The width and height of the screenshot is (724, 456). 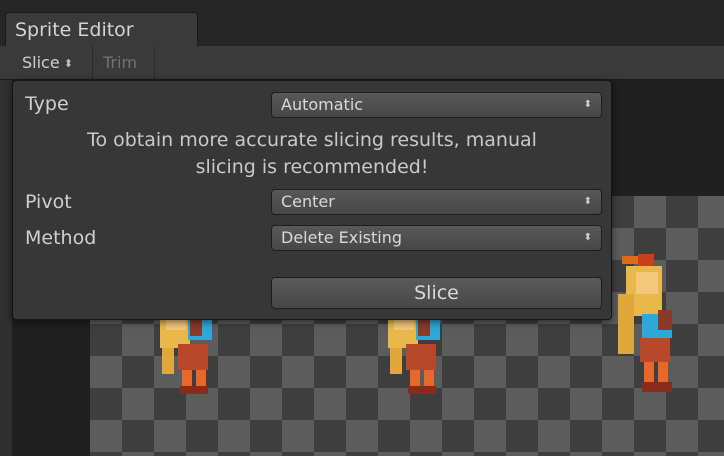 What do you see at coordinates (312, 167) in the screenshot?
I see `warning-line-2: slicing is recommended!` at bounding box center [312, 167].